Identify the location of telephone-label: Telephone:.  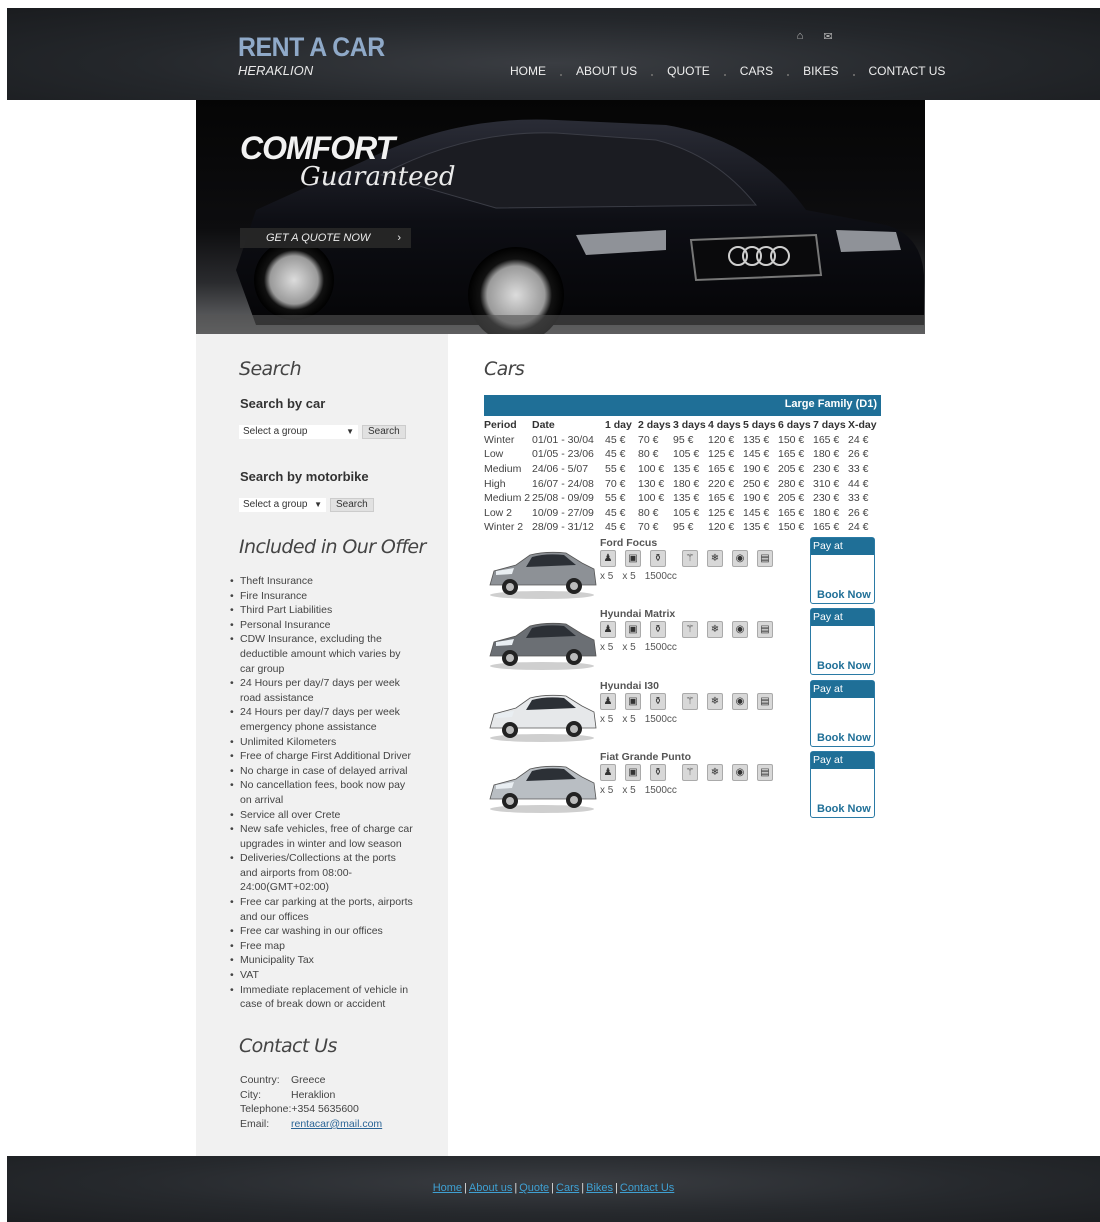
(266, 1109).